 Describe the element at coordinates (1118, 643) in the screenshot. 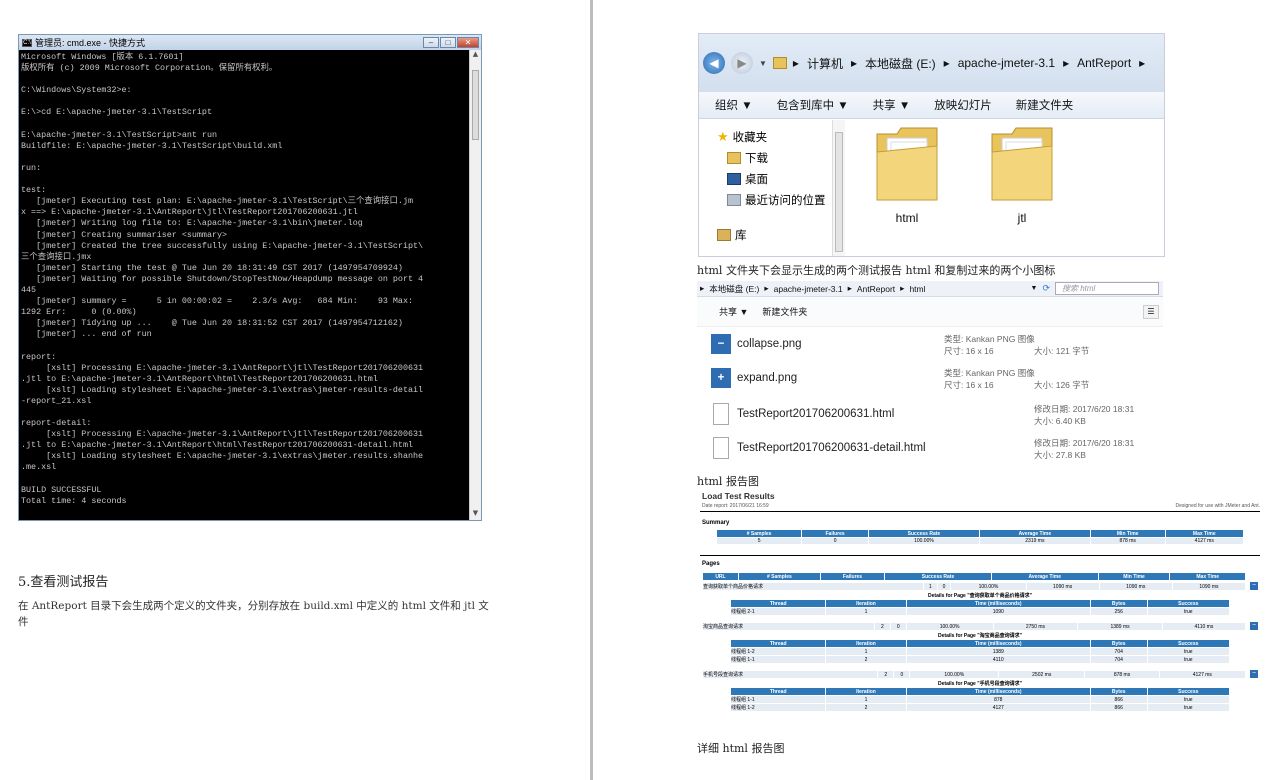

I see `column-header: Bytes` at that location.